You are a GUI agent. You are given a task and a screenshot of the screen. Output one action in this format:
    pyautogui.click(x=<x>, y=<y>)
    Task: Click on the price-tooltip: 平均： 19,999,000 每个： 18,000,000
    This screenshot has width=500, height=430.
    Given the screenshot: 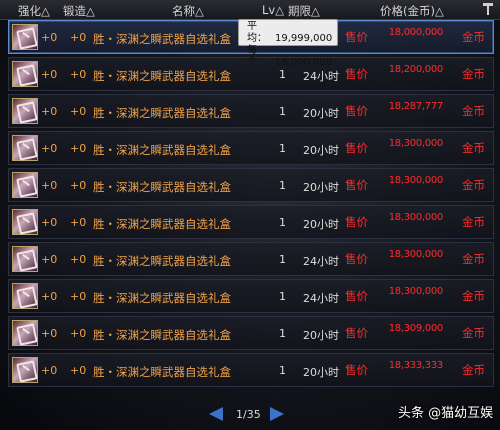 What is the action you would take?
    pyautogui.click(x=288, y=43)
    